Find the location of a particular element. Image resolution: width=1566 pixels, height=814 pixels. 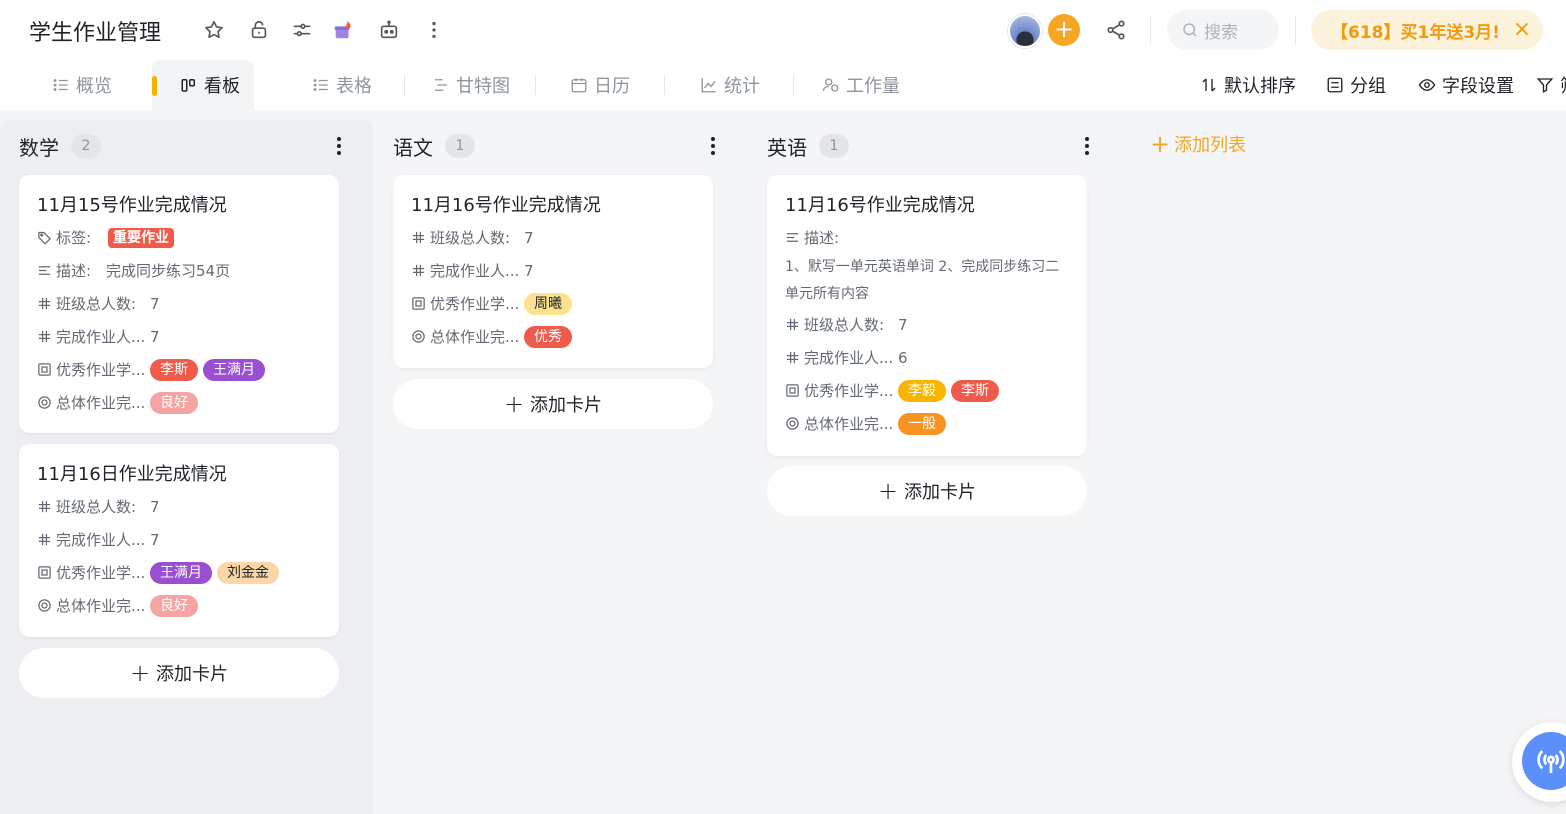

field-overall: 总体作业完... 良好 is located at coordinates (180, 605).